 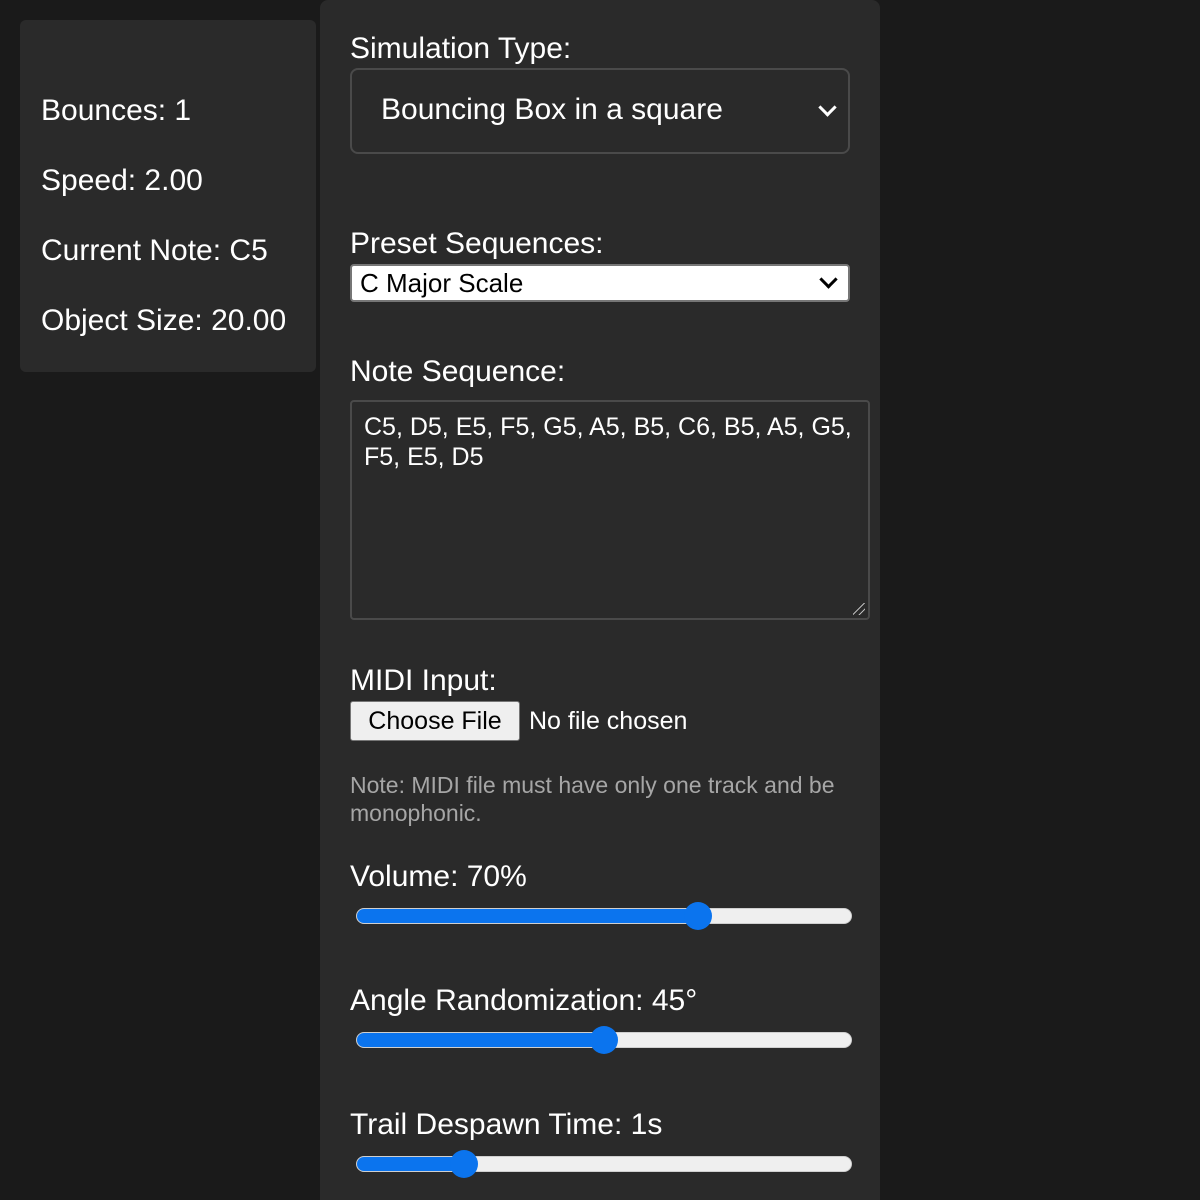 I want to click on angle-randomization-slider-thumb, so click(x=604, y=1040).